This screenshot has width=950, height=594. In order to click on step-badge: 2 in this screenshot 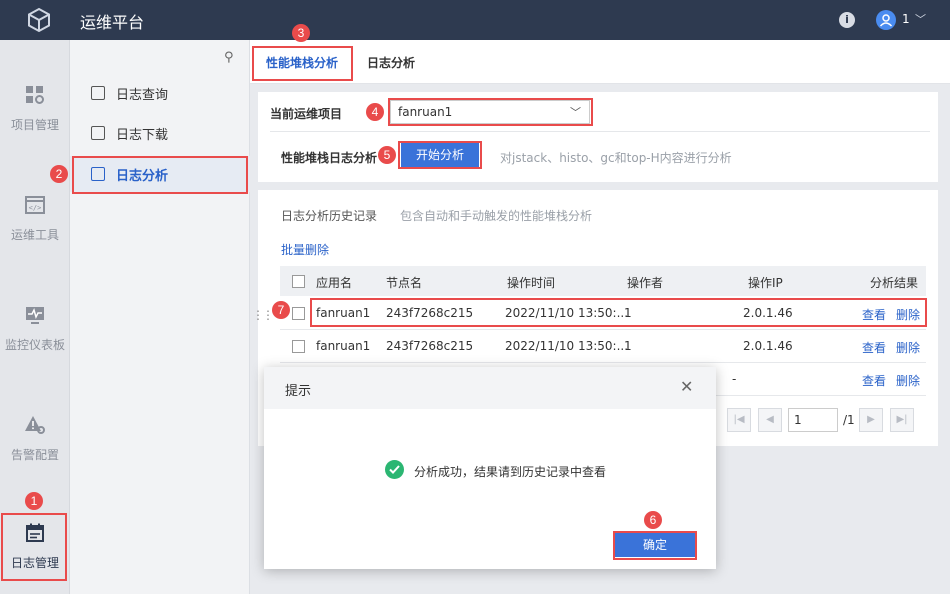, I will do `click(59, 174)`.